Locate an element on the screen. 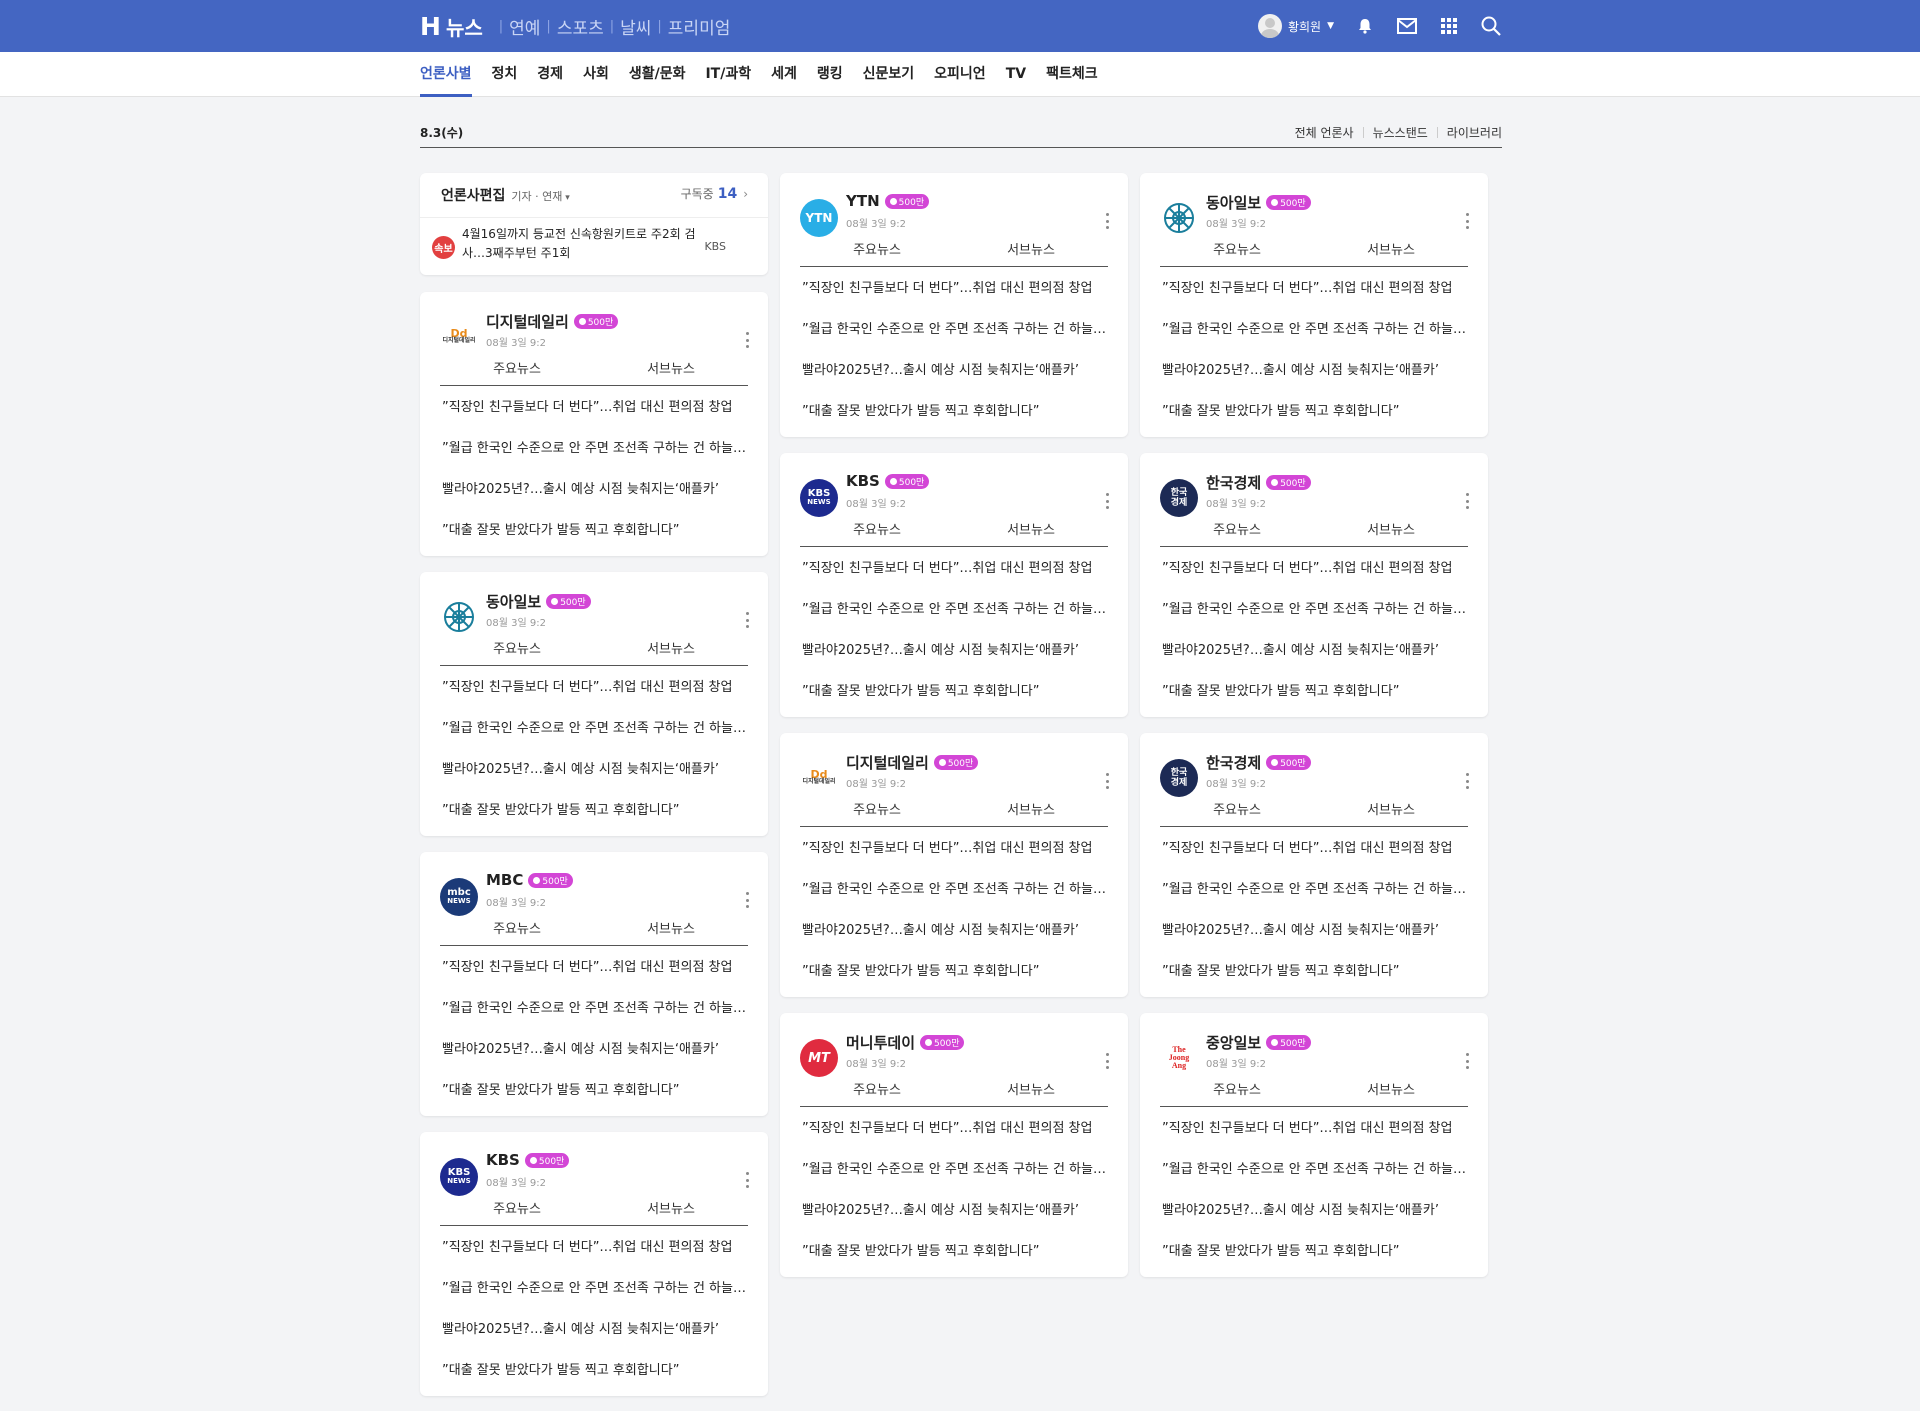  tab-11: 팩트체크 is located at coordinates (1072, 74).